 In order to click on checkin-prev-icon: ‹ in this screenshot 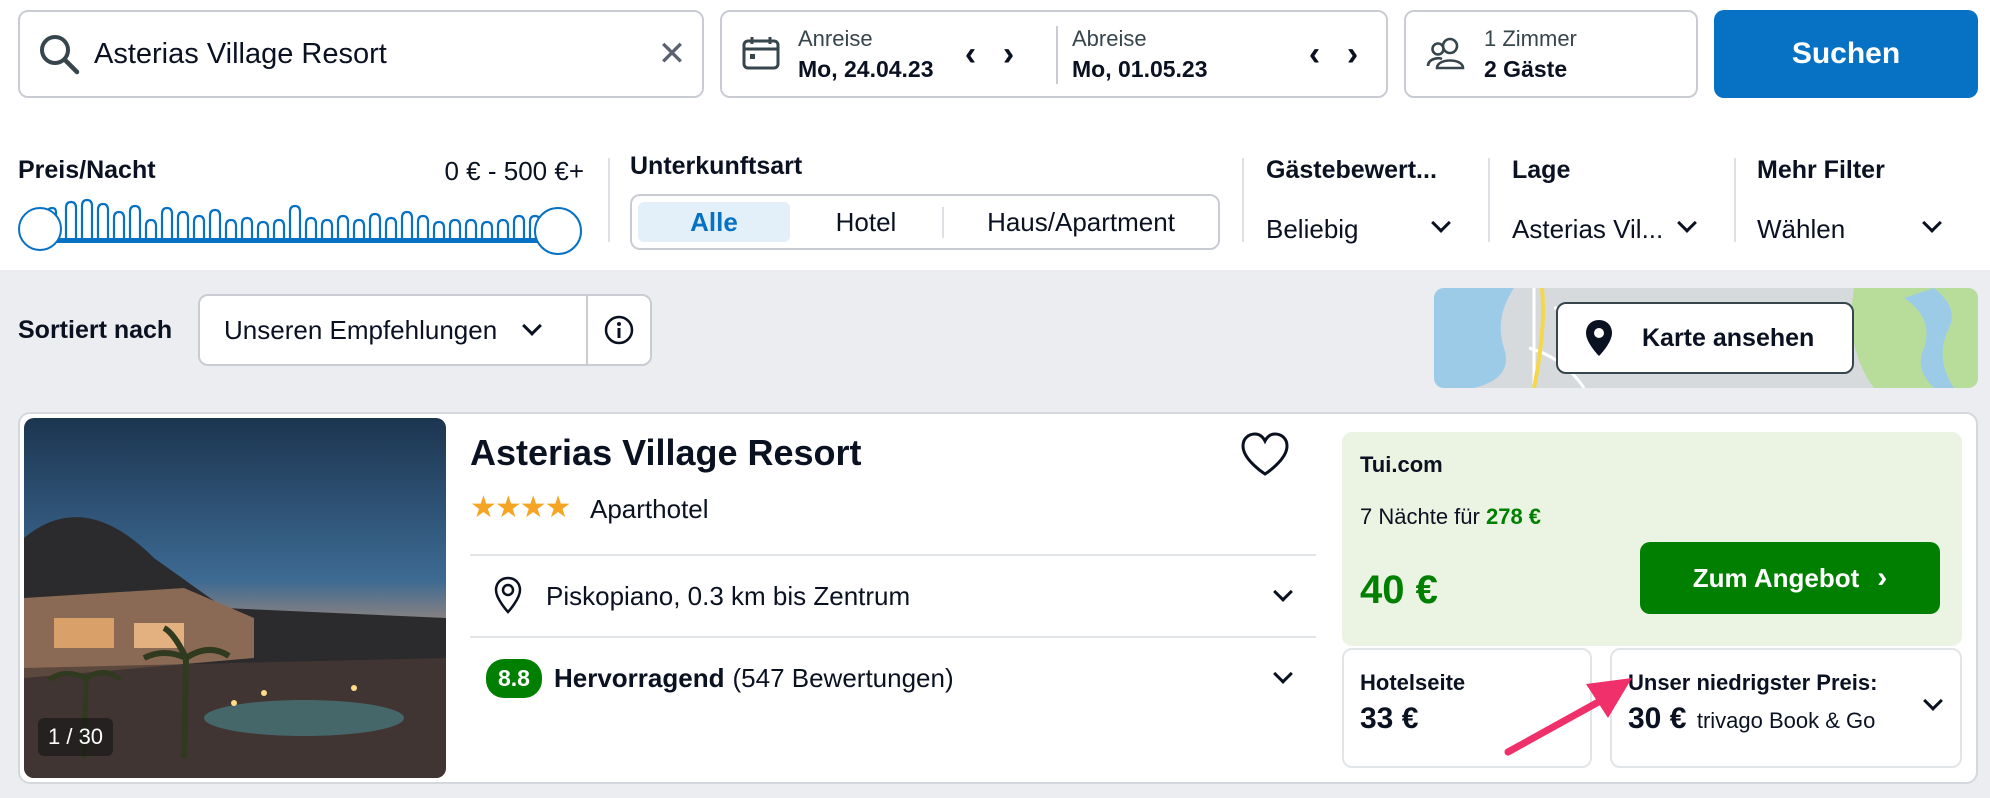, I will do `click(971, 54)`.